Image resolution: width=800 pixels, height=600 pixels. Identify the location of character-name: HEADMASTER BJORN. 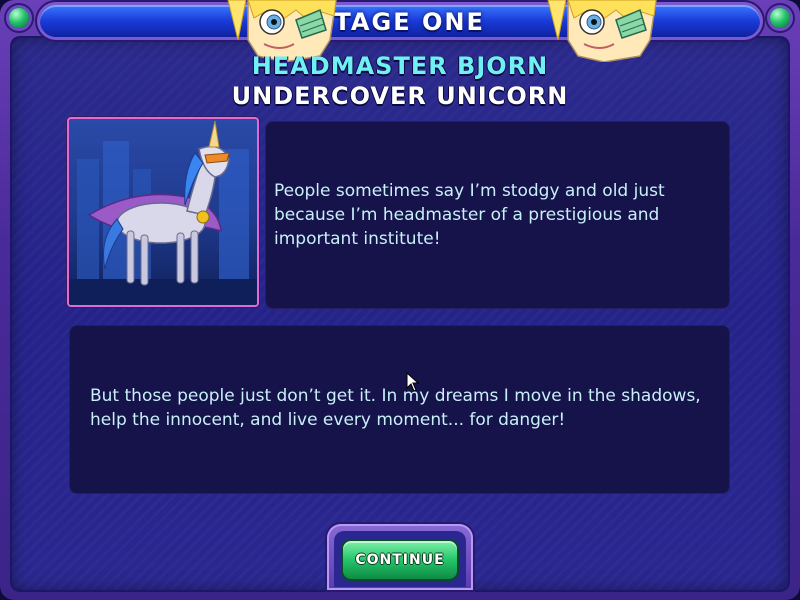
(400, 66).